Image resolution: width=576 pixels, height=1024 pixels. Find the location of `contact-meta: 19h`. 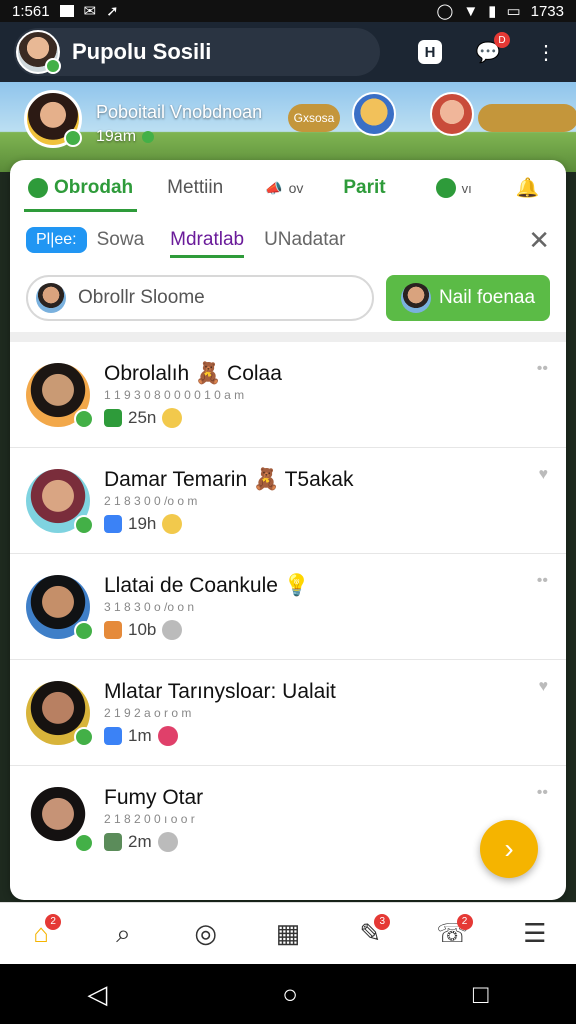

contact-meta: 19h is located at coordinates (327, 523).